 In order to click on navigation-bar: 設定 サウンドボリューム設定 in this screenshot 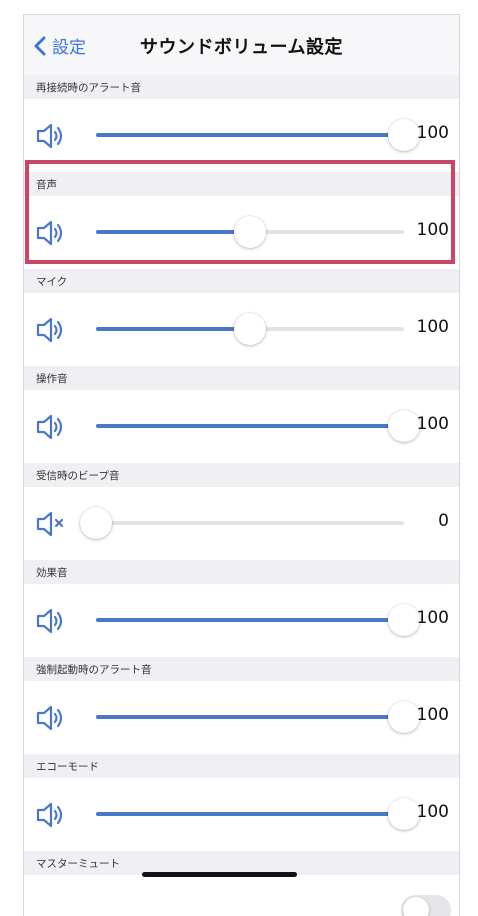, I will do `click(241, 45)`.